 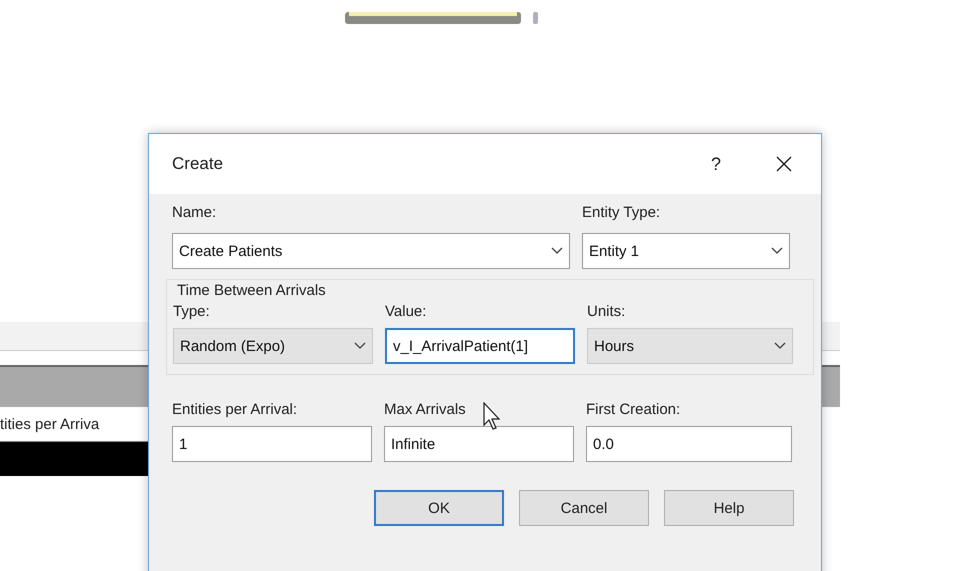 What do you see at coordinates (371, 251) in the screenshot?
I see `name-field: Create Patients` at bounding box center [371, 251].